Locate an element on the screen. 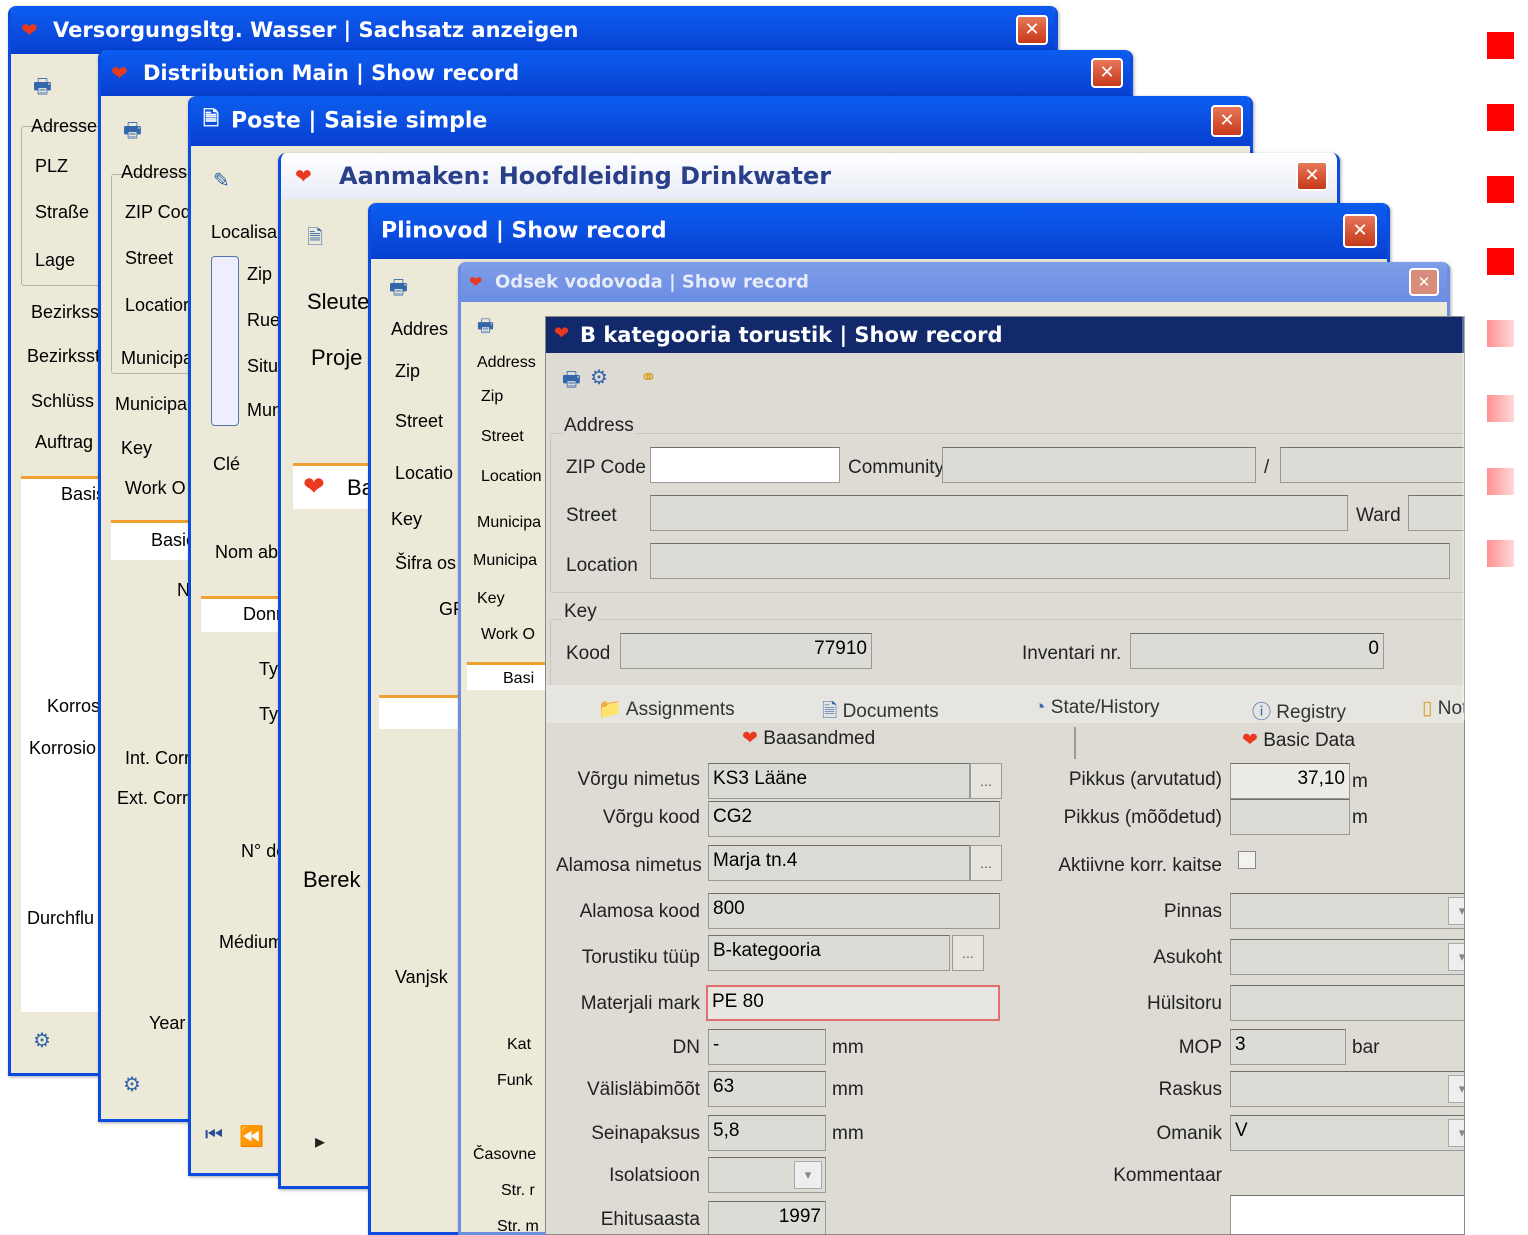 The width and height of the screenshot is (1528, 1235). alamosa-kood-input: 800 is located at coordinates (854, 911).